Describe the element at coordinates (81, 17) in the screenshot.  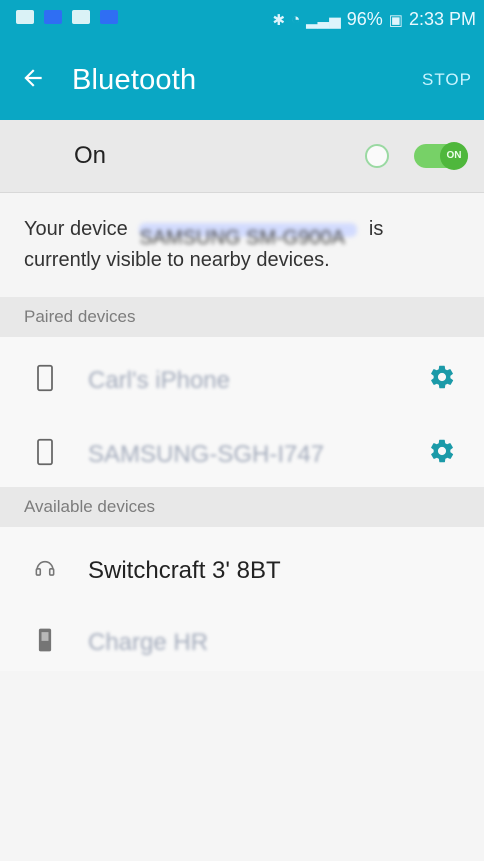
I see `signal-notification-icon` at that location.